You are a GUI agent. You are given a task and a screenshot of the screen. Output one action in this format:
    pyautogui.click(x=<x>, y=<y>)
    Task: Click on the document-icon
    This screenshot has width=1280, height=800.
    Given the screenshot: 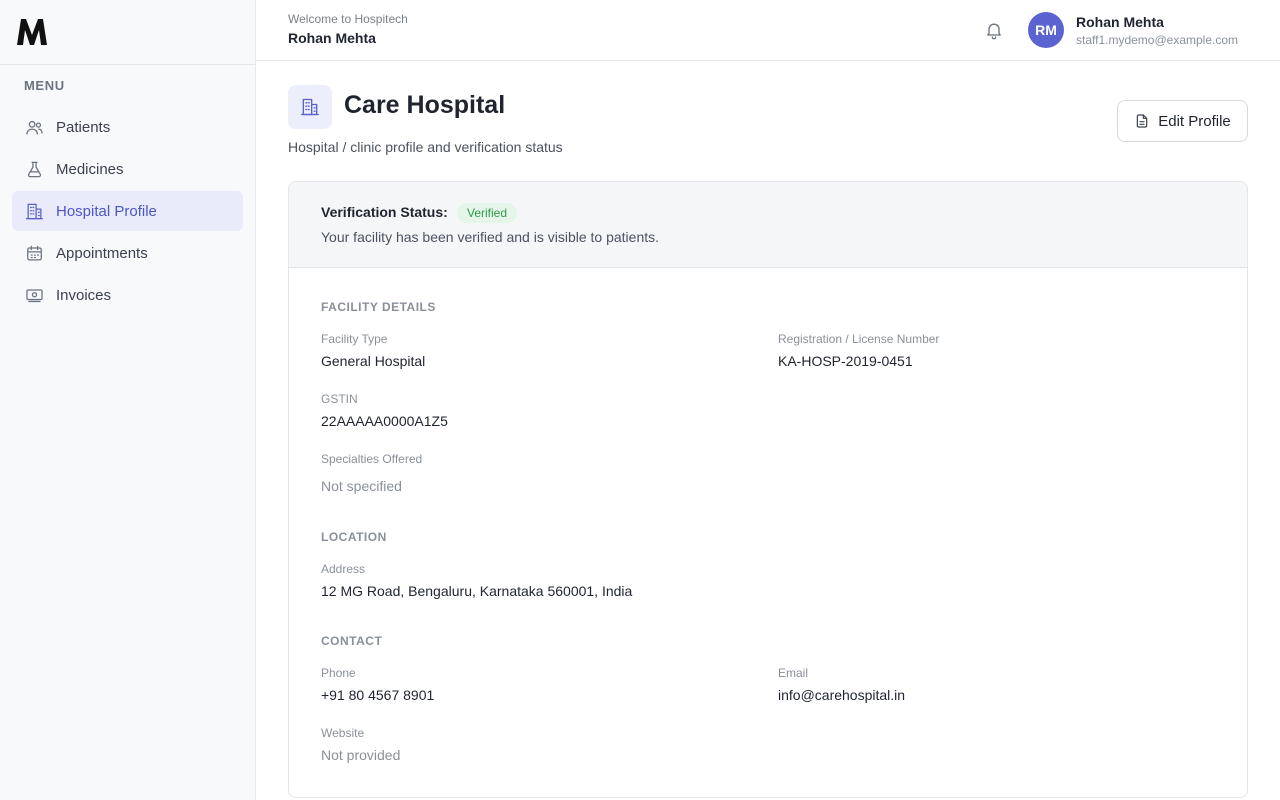 What is the action you would take?
    pyautogui.click(x=1142, y=121)
    